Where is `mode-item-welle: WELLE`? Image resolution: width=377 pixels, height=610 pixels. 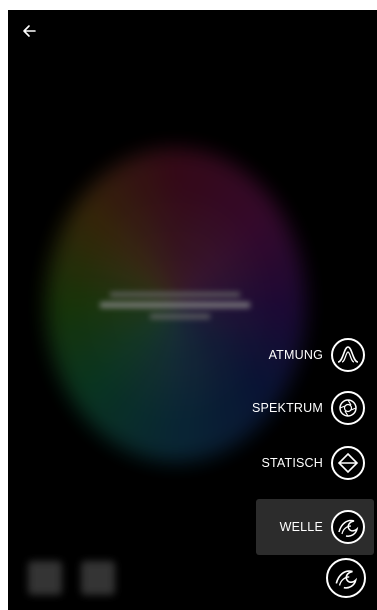
mode-item-welle: WELLE is located at coordinates (314, 527).